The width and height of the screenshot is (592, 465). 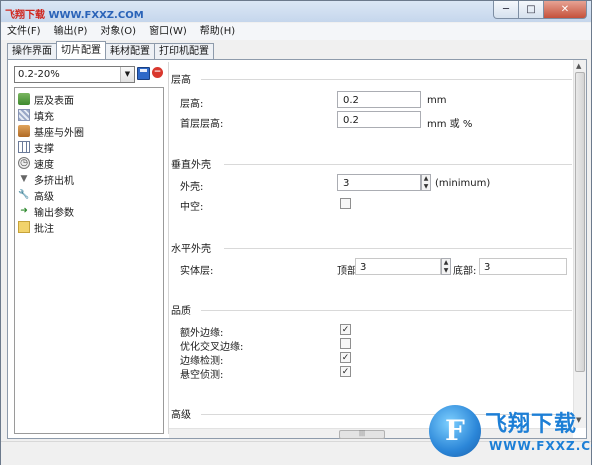 What do you see at coordinates (192, 104) in the screenshot?
I see `layer-height-label: 层高:` at bounding box center [192, 104].